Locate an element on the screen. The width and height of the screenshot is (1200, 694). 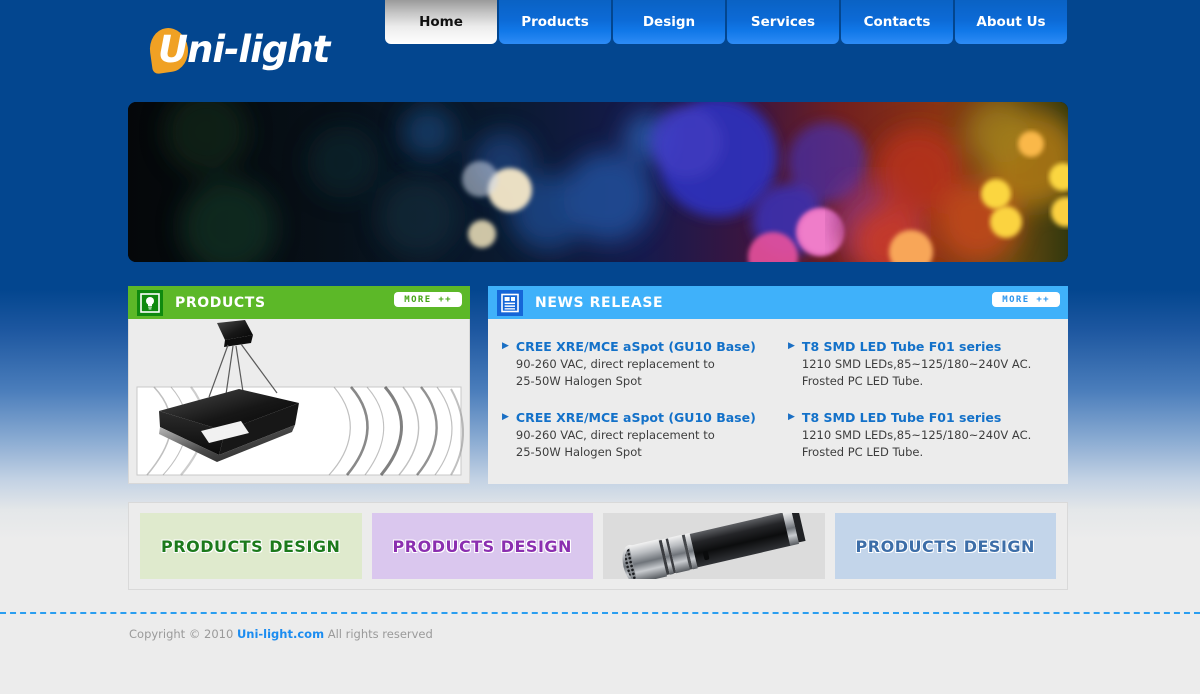
design-card-4: PRODUCTS DESIGN is located at coordinates (945, 546).